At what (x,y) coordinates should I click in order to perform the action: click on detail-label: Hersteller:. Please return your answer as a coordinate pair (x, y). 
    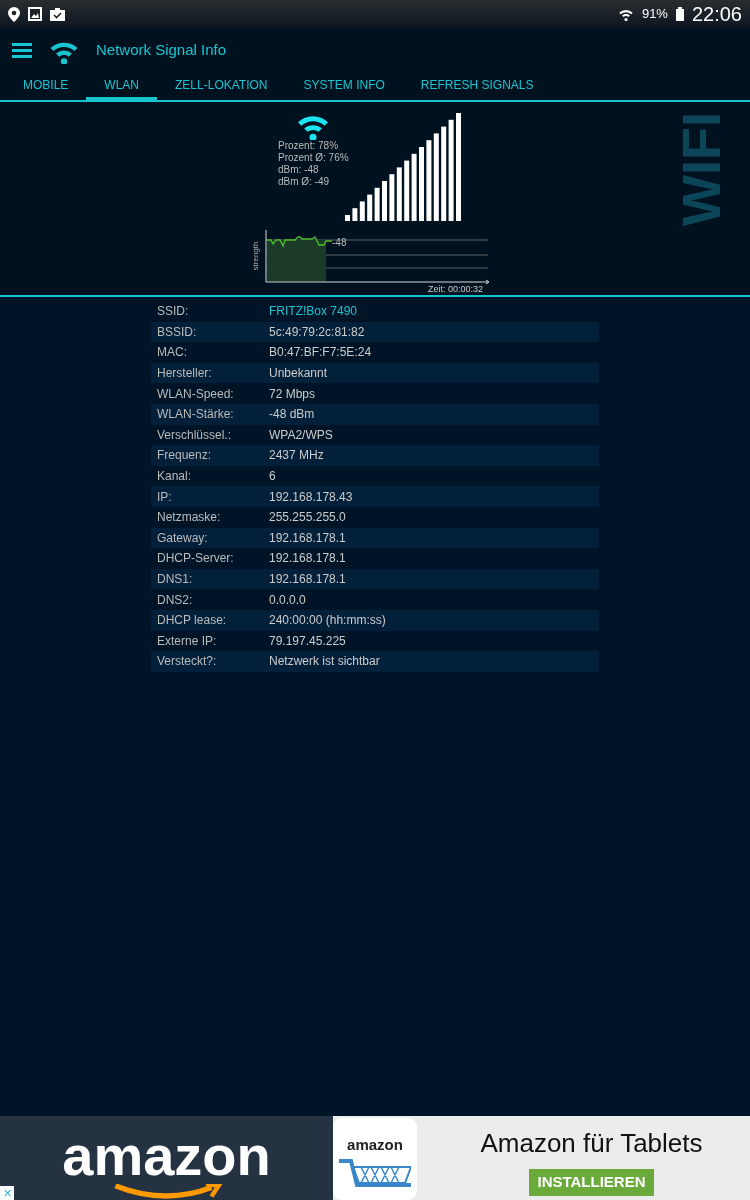
    Looking at the image, I should click on (185, 374).